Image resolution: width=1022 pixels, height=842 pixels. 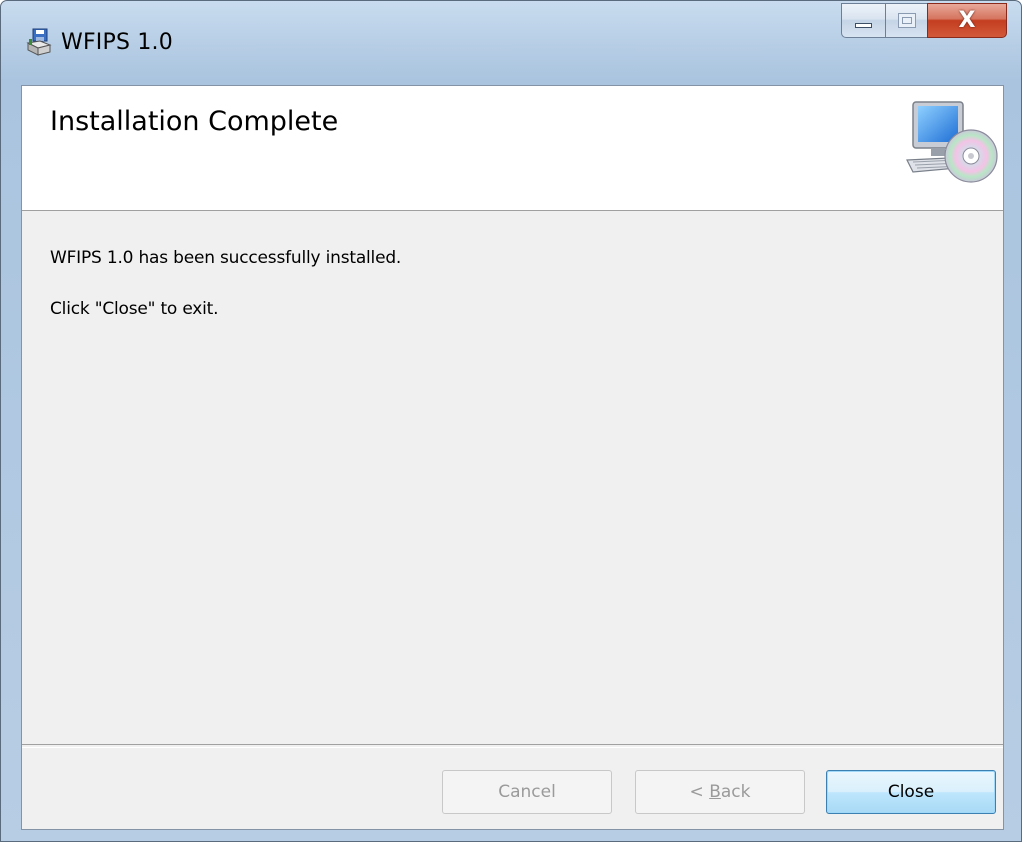 I want to click on header-banner: Installation Complete, so click(x=512, y=148).